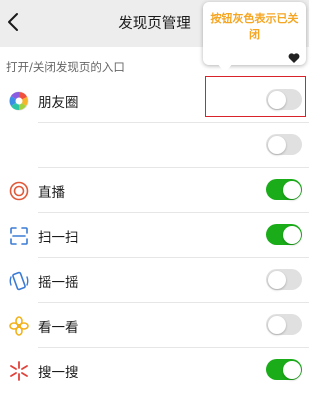 This screenshot has width=320, height=393. I want to click on top-stories-icon, so click(19, 326).